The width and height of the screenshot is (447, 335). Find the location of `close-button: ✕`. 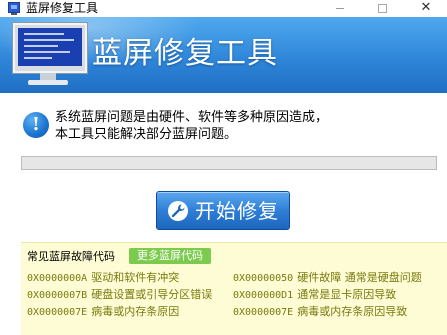

close-button: ✕ is located at coordinates (426, 8).